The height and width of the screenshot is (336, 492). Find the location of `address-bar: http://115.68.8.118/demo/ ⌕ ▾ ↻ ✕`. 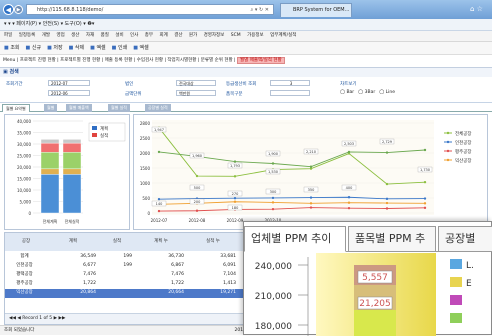

address-bar: http://115.68.8.118/demo/ ⌕ ▾ ↻ ✕ is located at coordinates (150, 9).